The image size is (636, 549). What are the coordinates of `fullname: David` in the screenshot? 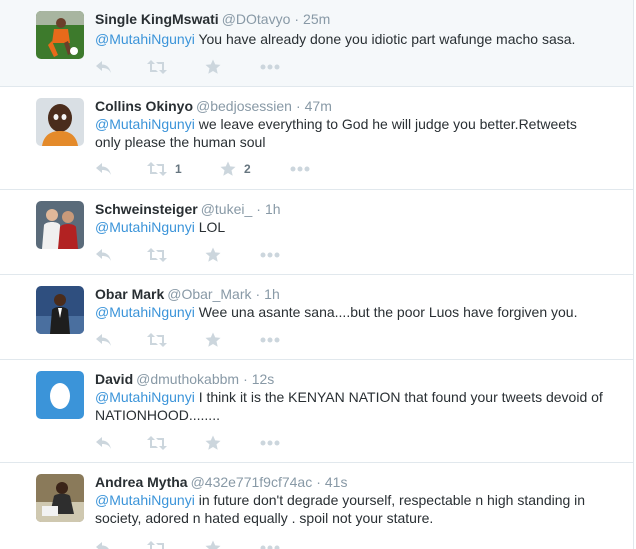 It's located at (114, 379).